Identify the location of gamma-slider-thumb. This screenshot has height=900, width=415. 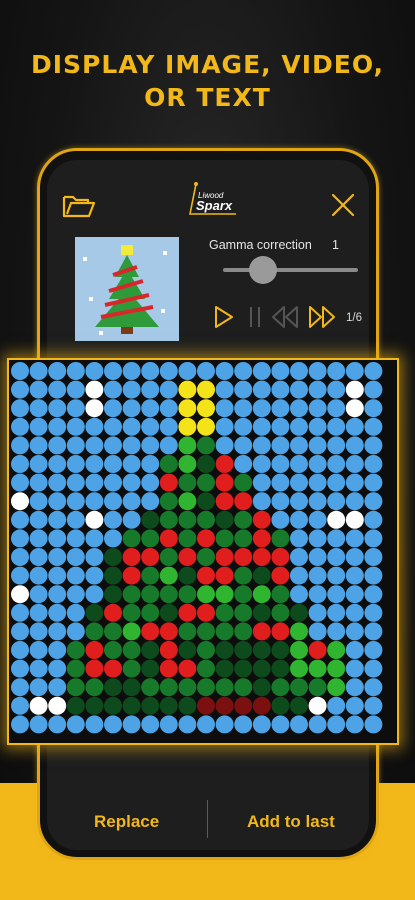
(262, 270).